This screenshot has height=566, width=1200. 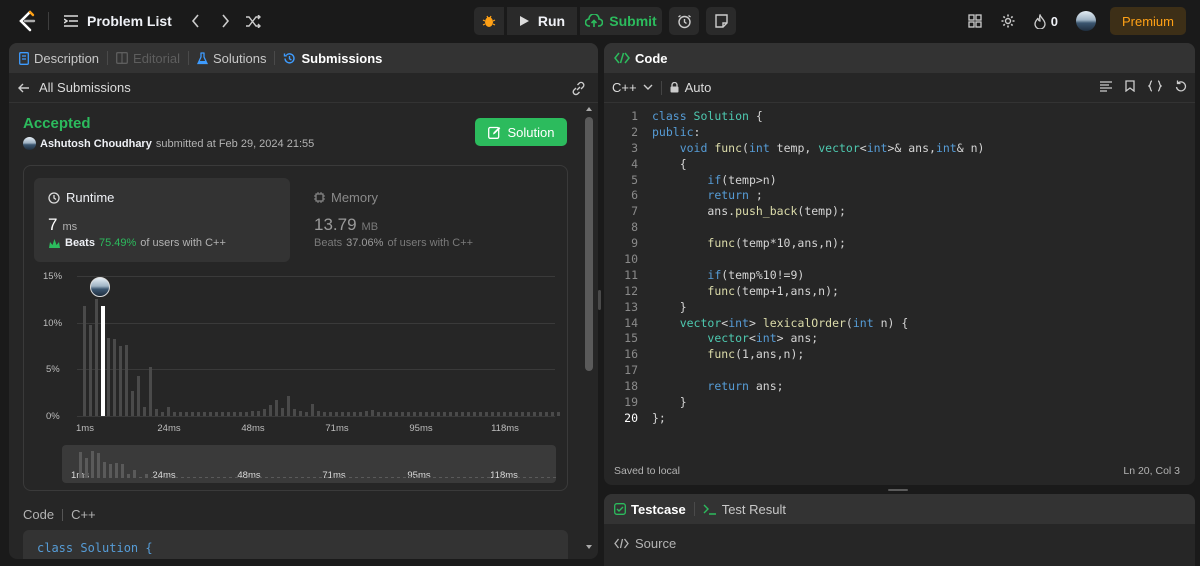 What do you see at coordinates (891, 322) in the screenshot?
I see `code-token: n) {` at bounding box center [891, 322].